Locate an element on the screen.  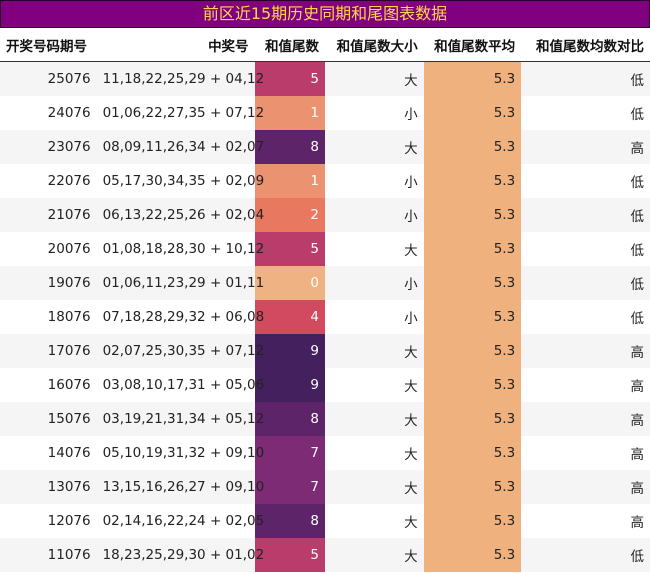
table-row: 22076 05,17,30,34,35 + 02,09 1 小 5.3 低 is located at coordinates (325, 181).